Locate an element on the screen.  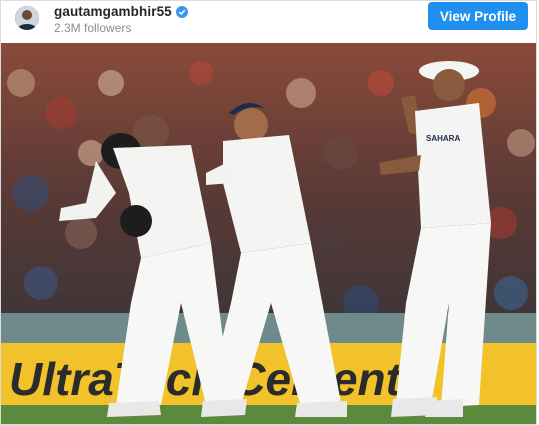
followers-count: 2.3M followers is located at coordinates (93, 28).